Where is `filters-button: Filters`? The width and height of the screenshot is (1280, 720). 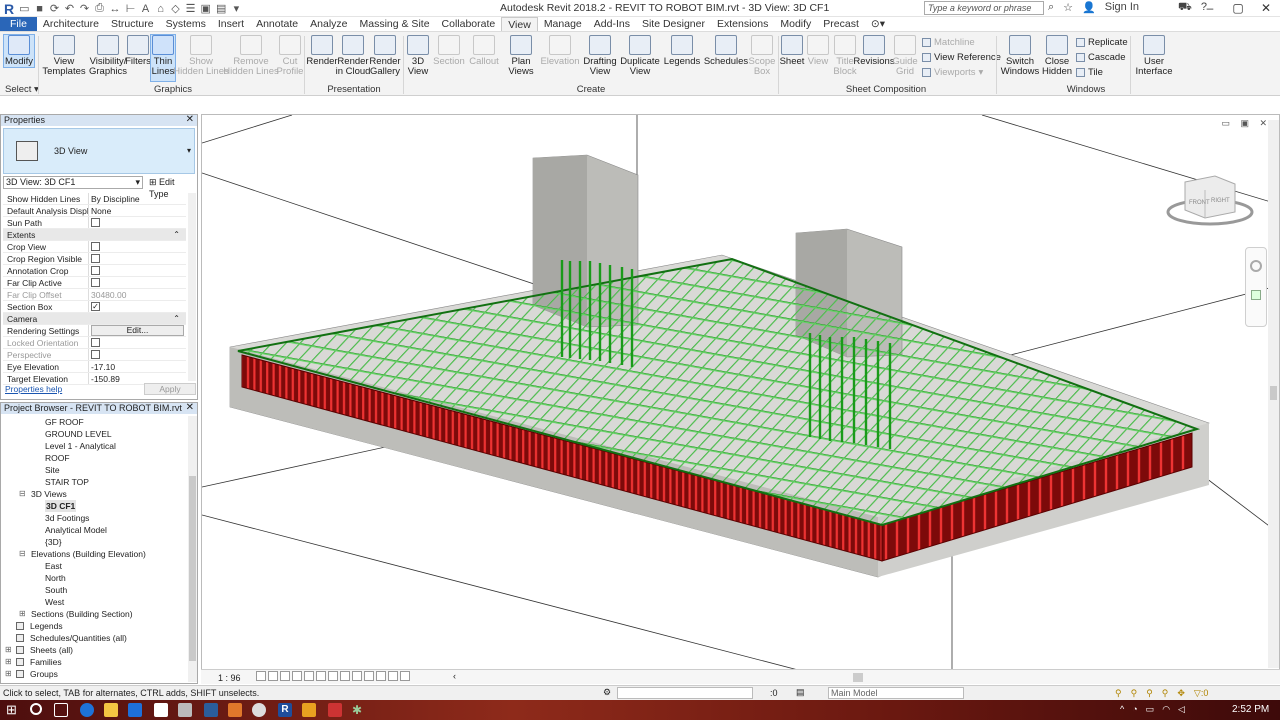 filters-button: Filters is located at coordinates (138, 51).